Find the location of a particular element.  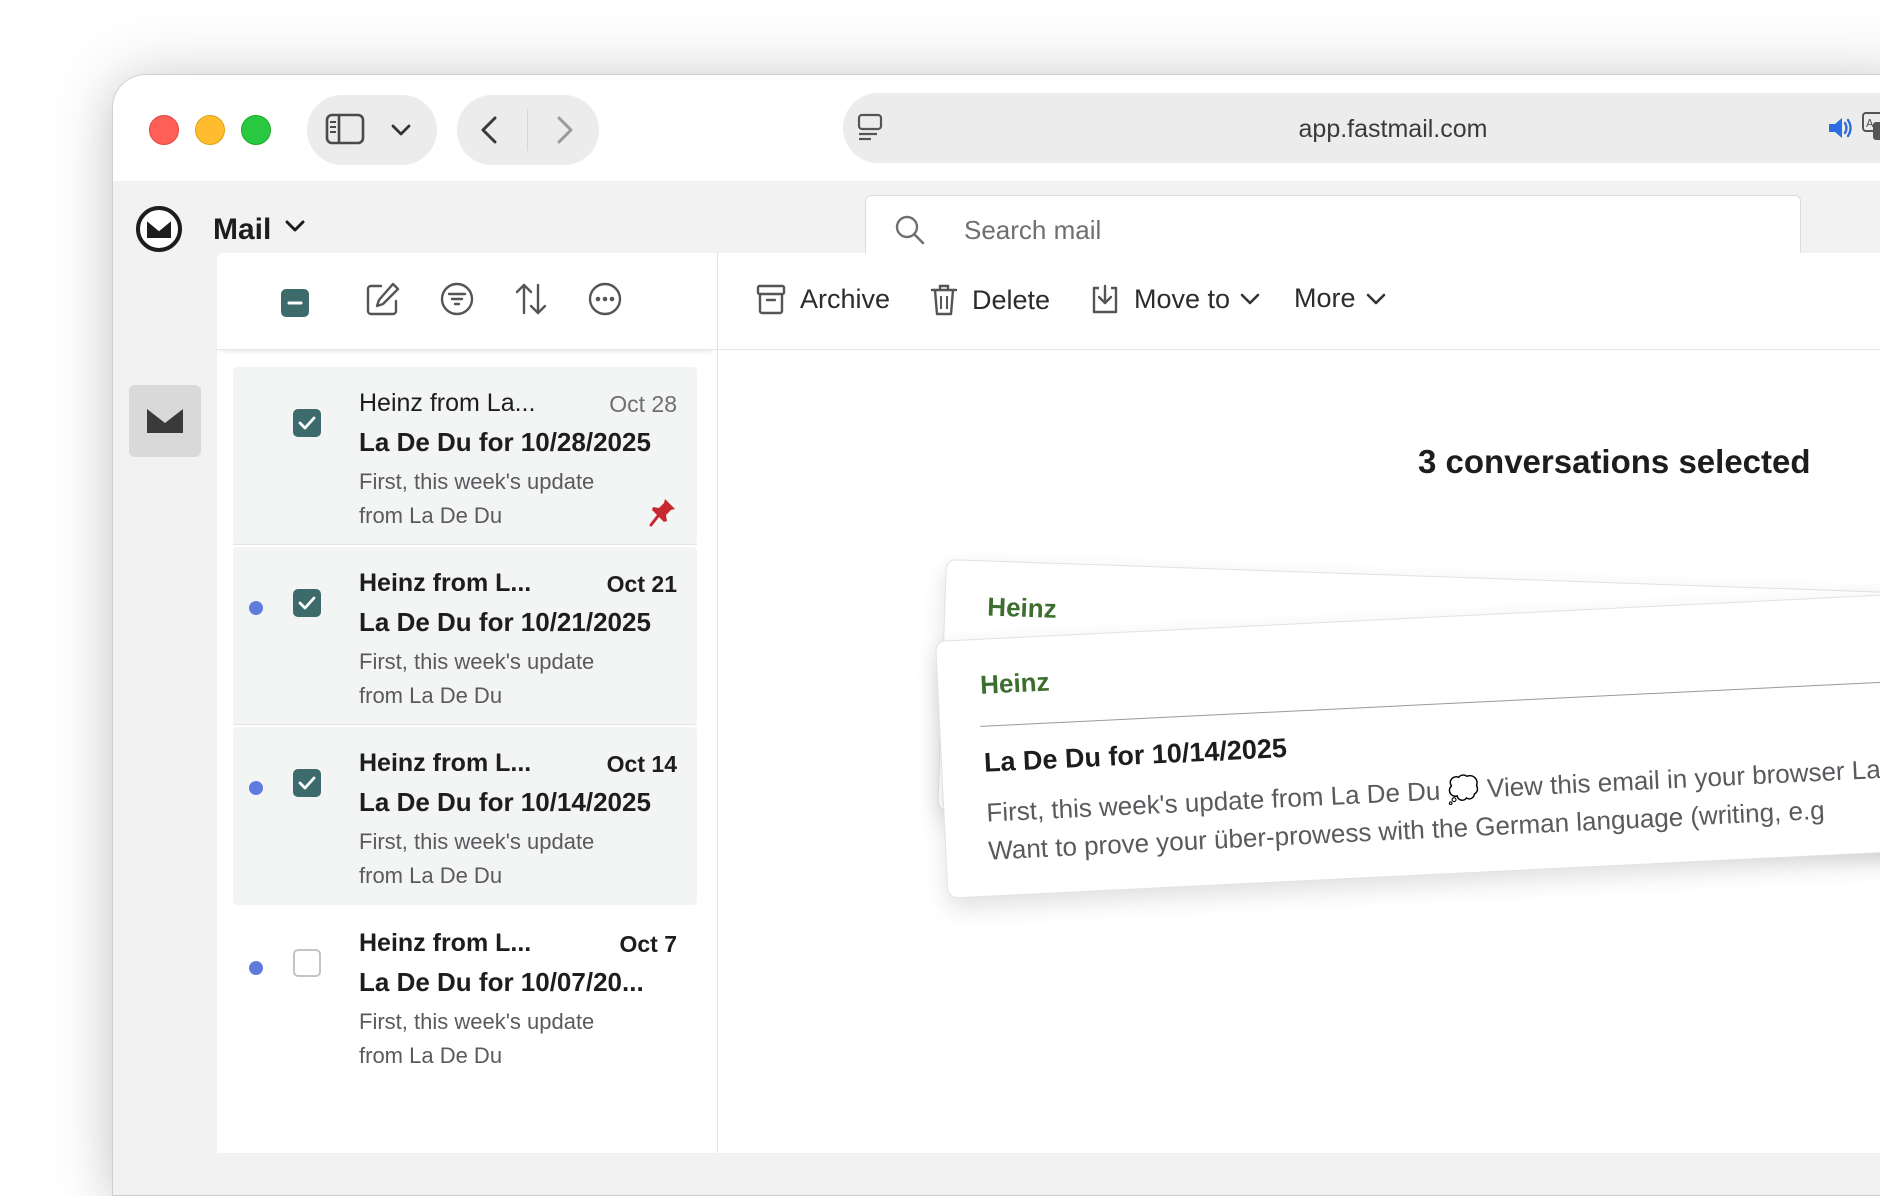

url-text: app.fastmail.com is located at coordinates (1361, 129).